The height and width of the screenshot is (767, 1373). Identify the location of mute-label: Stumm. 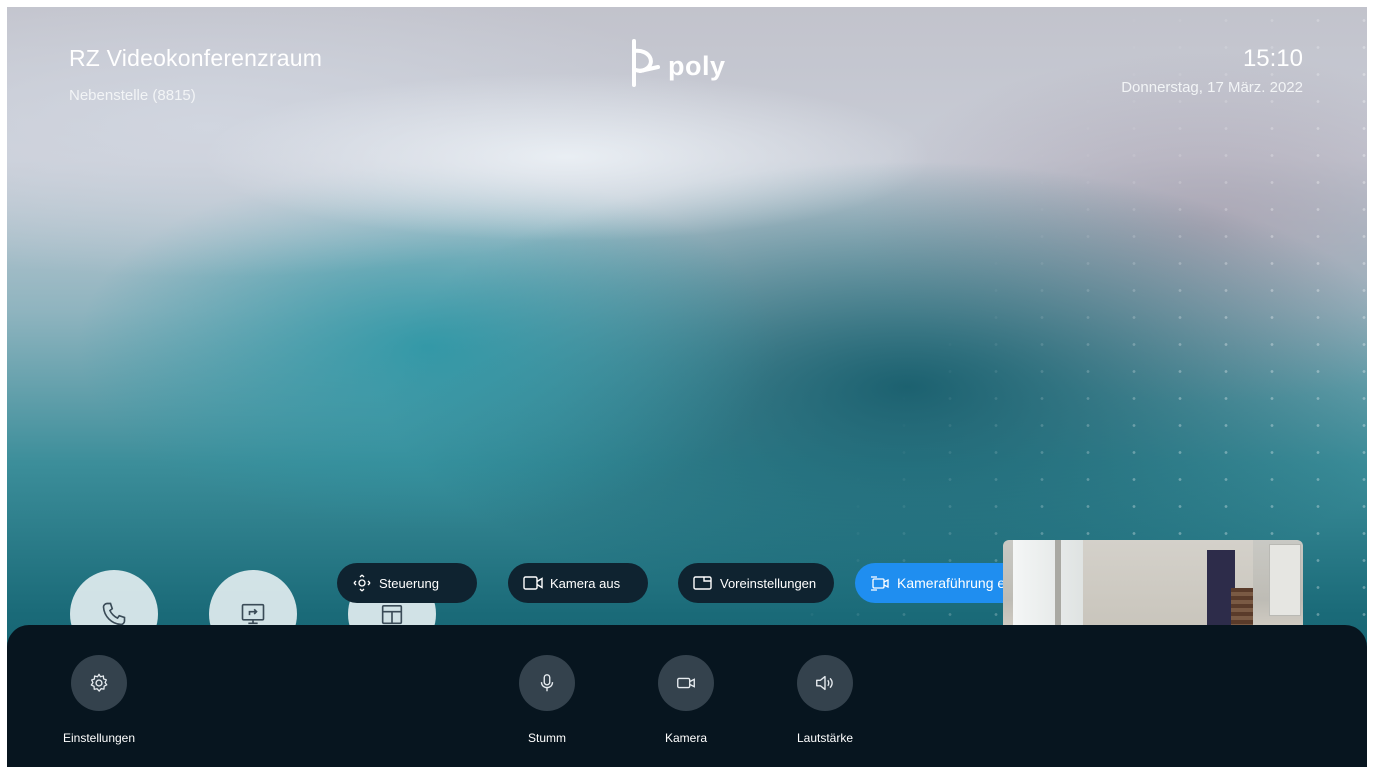
(546, 738).